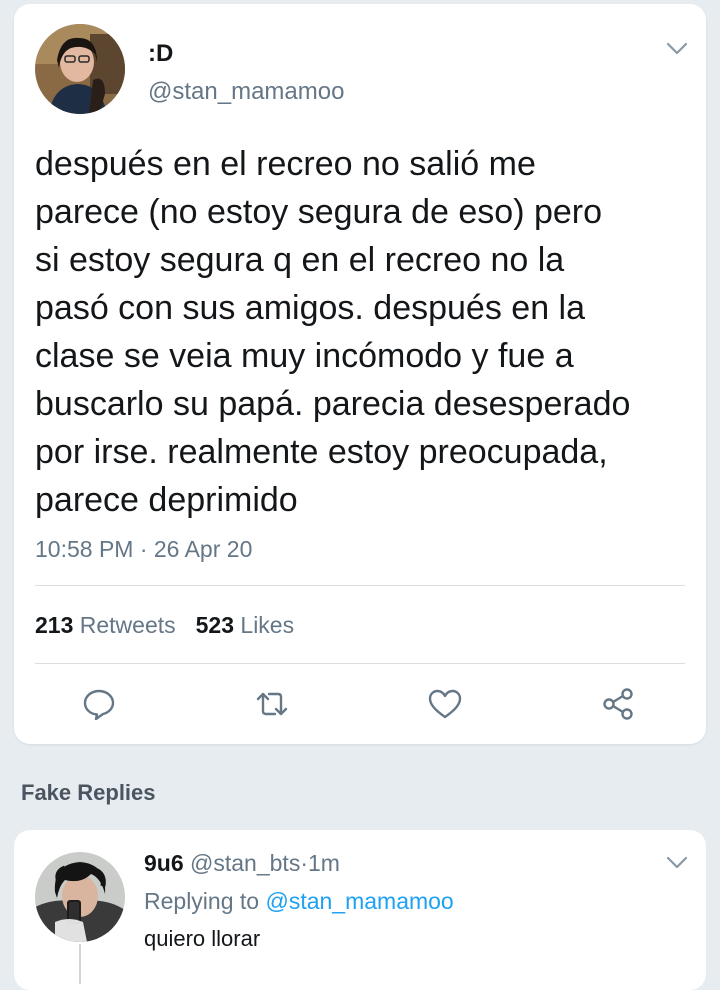  Describe the element at coordinates (160, 54) in the screenshot. I see `author-display-name: :D` at that location.